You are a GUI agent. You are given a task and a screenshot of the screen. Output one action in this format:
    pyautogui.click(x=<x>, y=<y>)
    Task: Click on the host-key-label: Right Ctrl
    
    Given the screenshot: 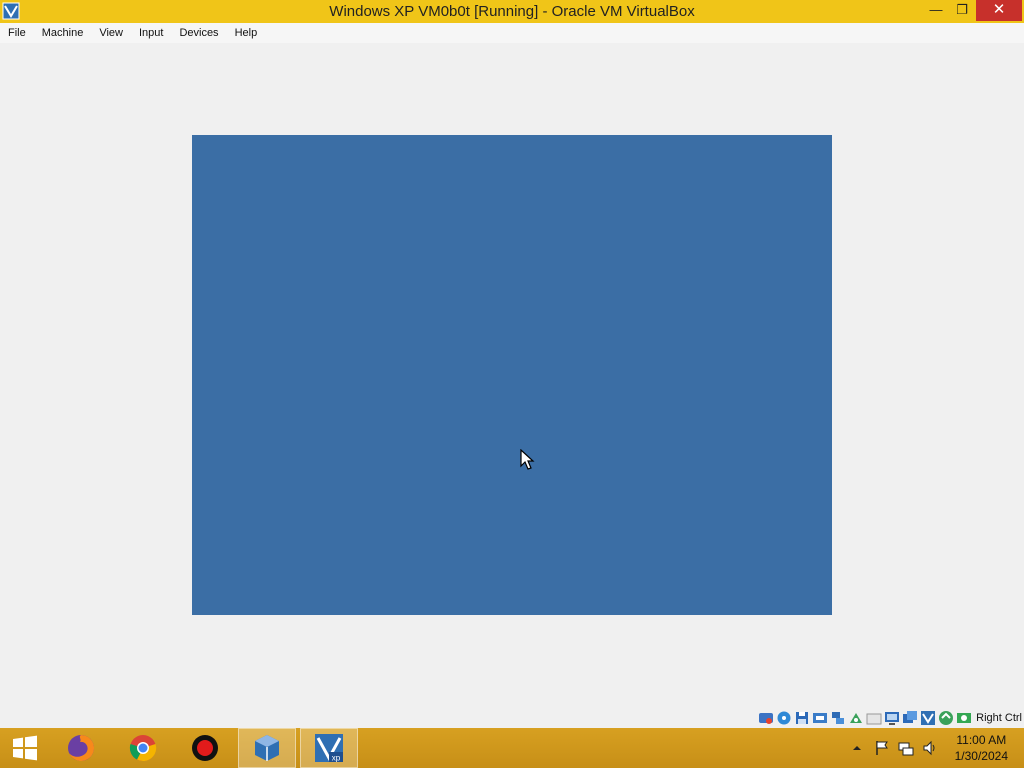 What is the action you would take?
    pyautogui.click(x=999, y=718)
    